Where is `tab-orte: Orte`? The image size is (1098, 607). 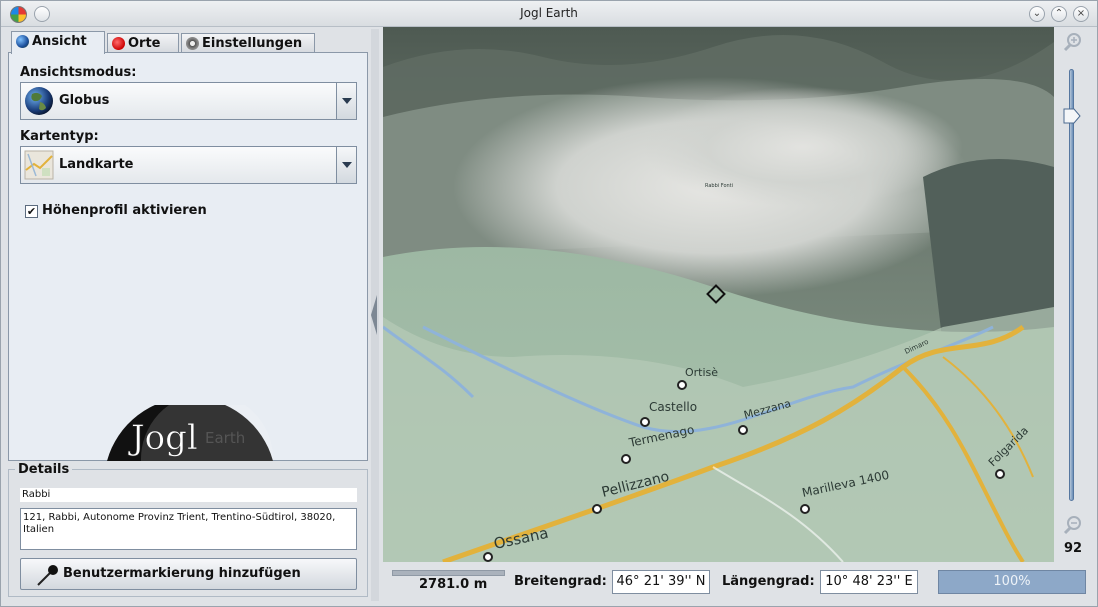
tab-orte: Orte is located at coordinates (143, 43).